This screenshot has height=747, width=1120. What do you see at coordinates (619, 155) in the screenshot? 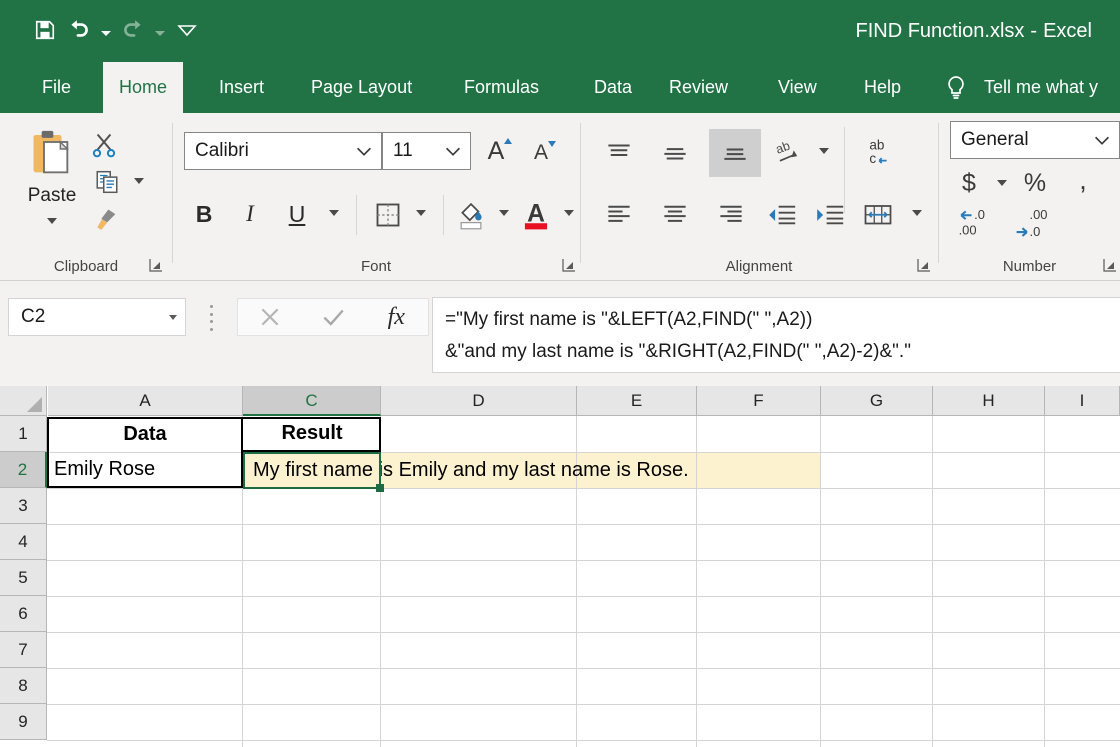
I see `top-align-icon` at bounding box center [619, 155].